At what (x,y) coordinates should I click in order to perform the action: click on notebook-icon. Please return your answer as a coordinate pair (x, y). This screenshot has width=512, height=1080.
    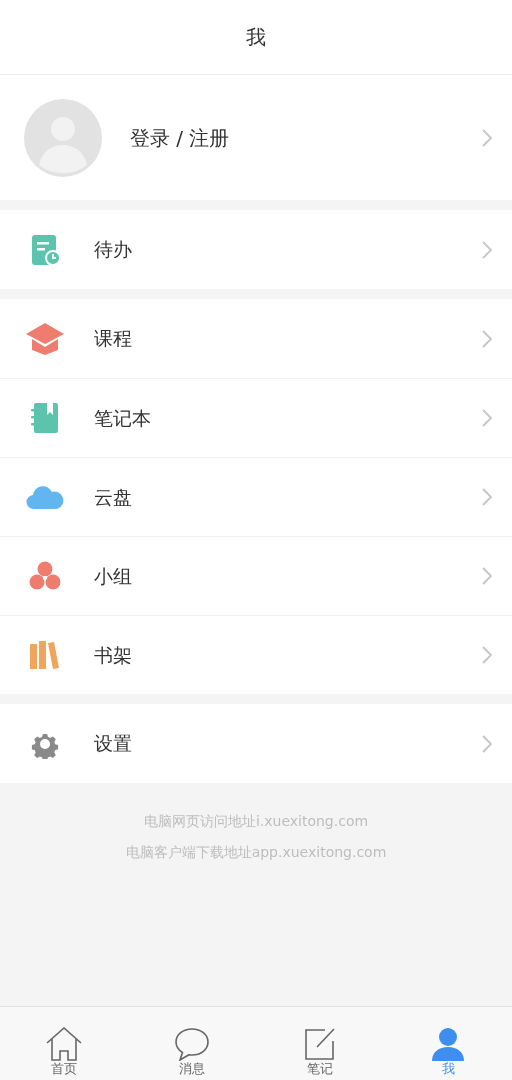
    Looking at the image, I should click on (45, 418).